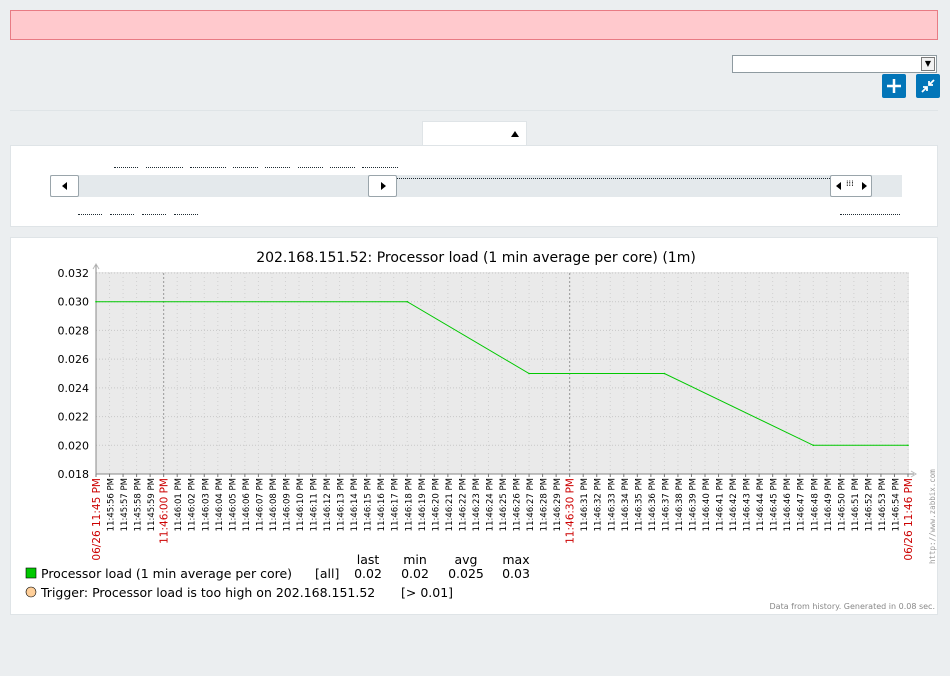 The height and width of the screenshot is (676, 950). I want to click on x-tick-label: 11:46:00 PM, so click(165, 511).